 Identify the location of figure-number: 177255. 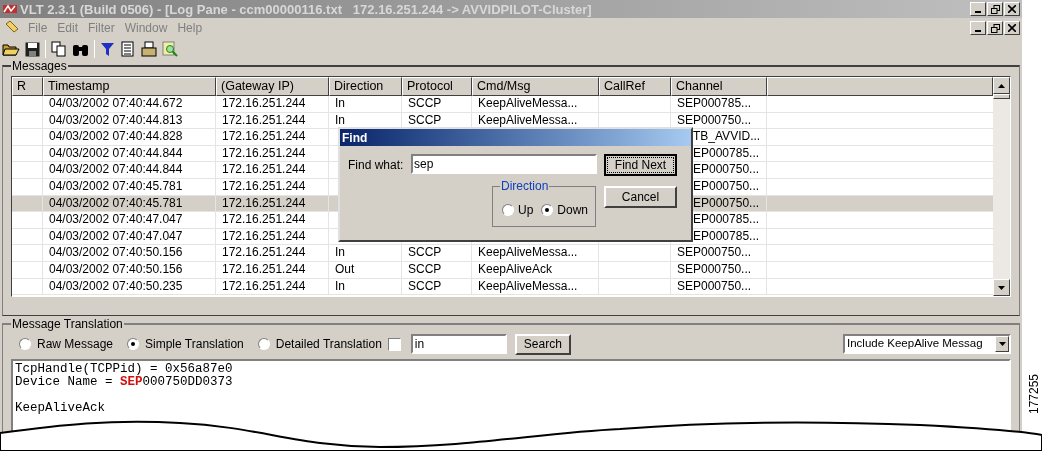
(1034, 394).